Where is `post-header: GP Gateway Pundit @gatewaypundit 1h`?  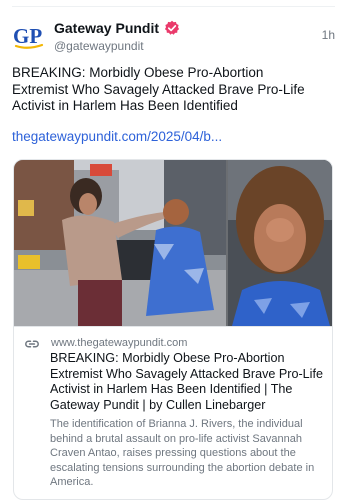
post-header: GP Gateway Pundit @gatewaypundit 1h is located at coordinates (173, 36).